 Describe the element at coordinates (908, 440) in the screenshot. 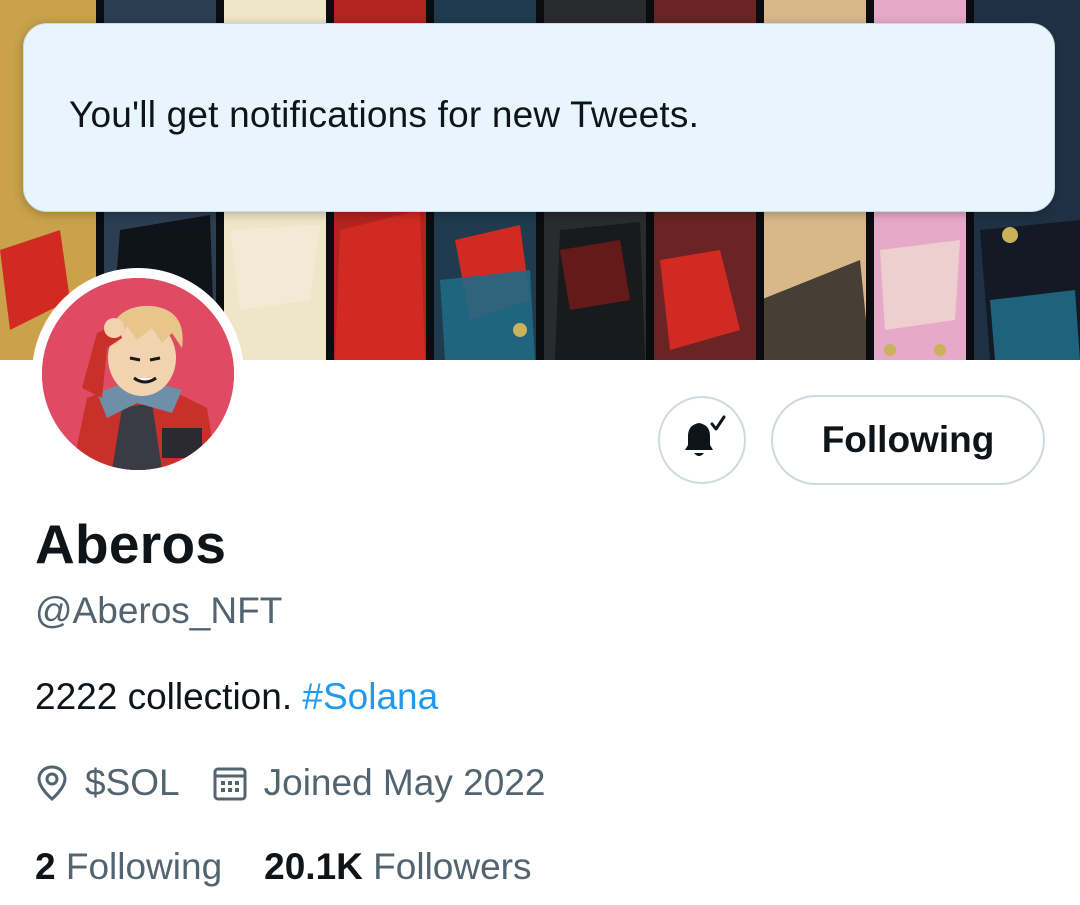

I see `following-button: Following` at that location.